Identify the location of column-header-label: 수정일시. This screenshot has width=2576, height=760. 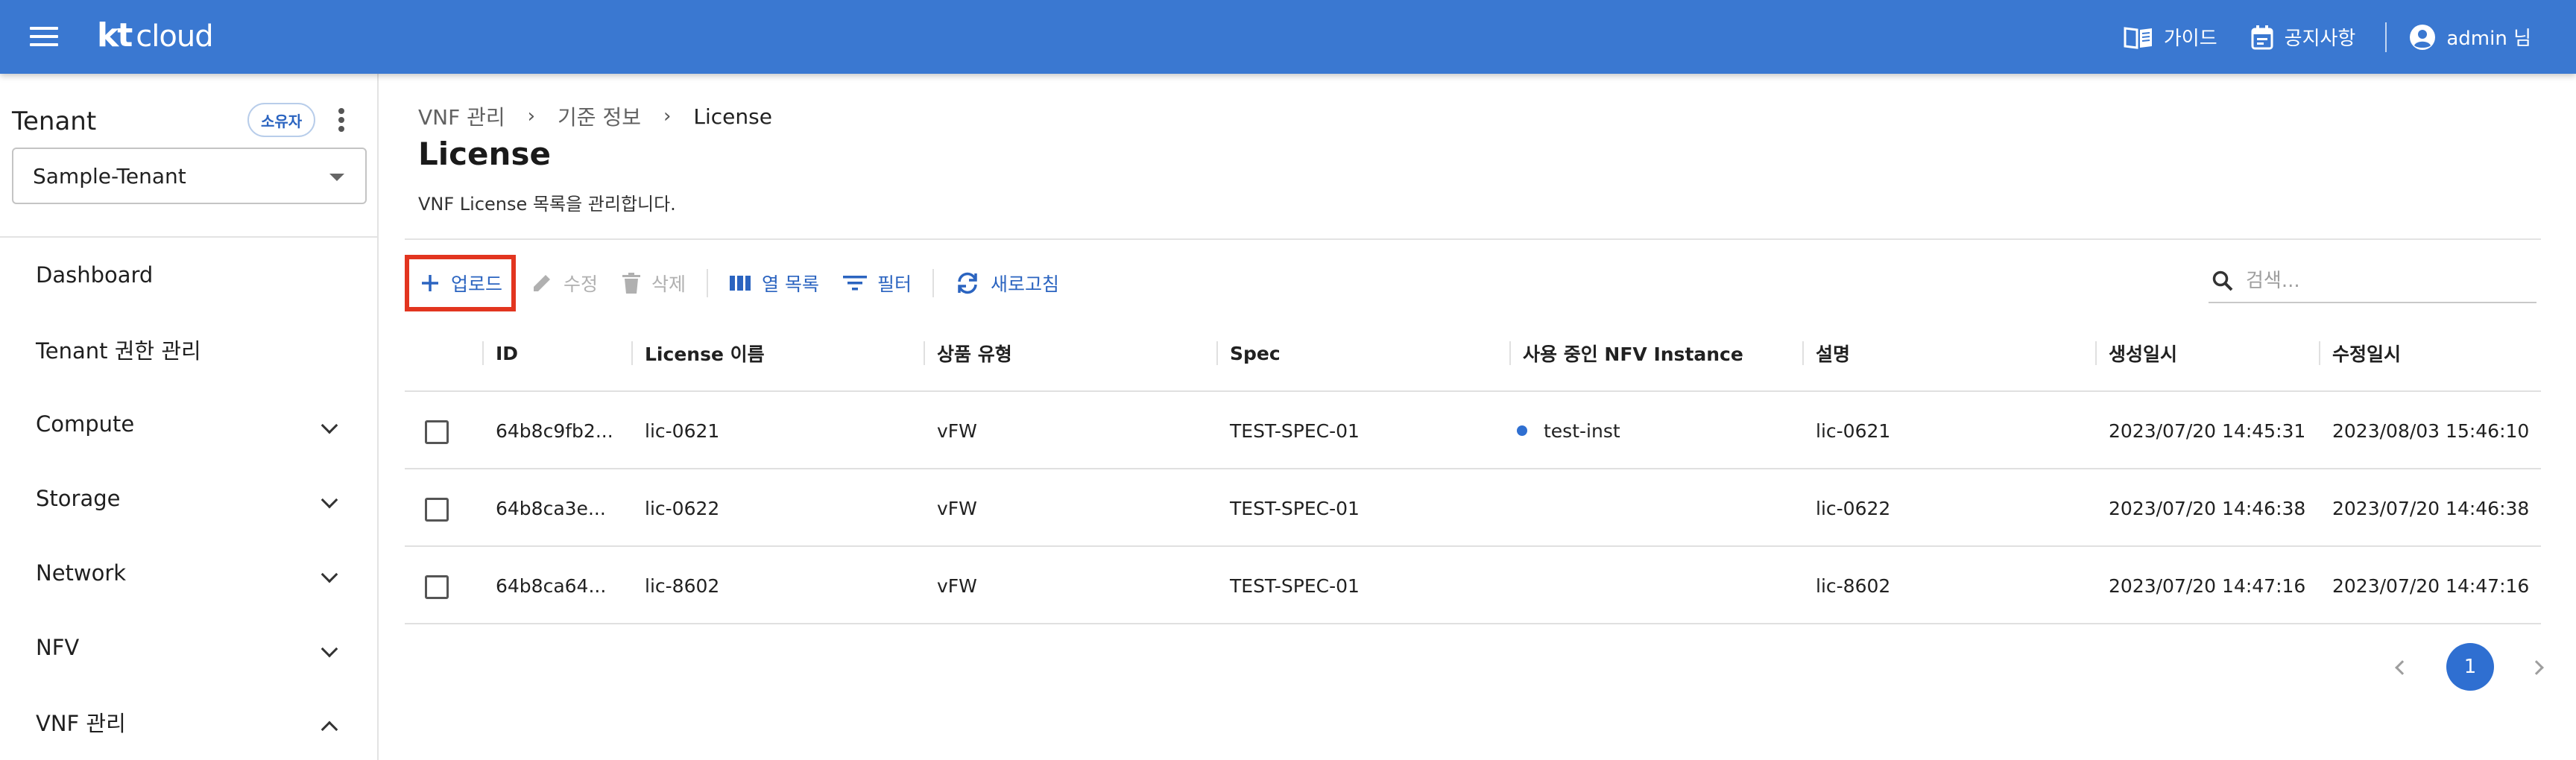
(2367, 354).